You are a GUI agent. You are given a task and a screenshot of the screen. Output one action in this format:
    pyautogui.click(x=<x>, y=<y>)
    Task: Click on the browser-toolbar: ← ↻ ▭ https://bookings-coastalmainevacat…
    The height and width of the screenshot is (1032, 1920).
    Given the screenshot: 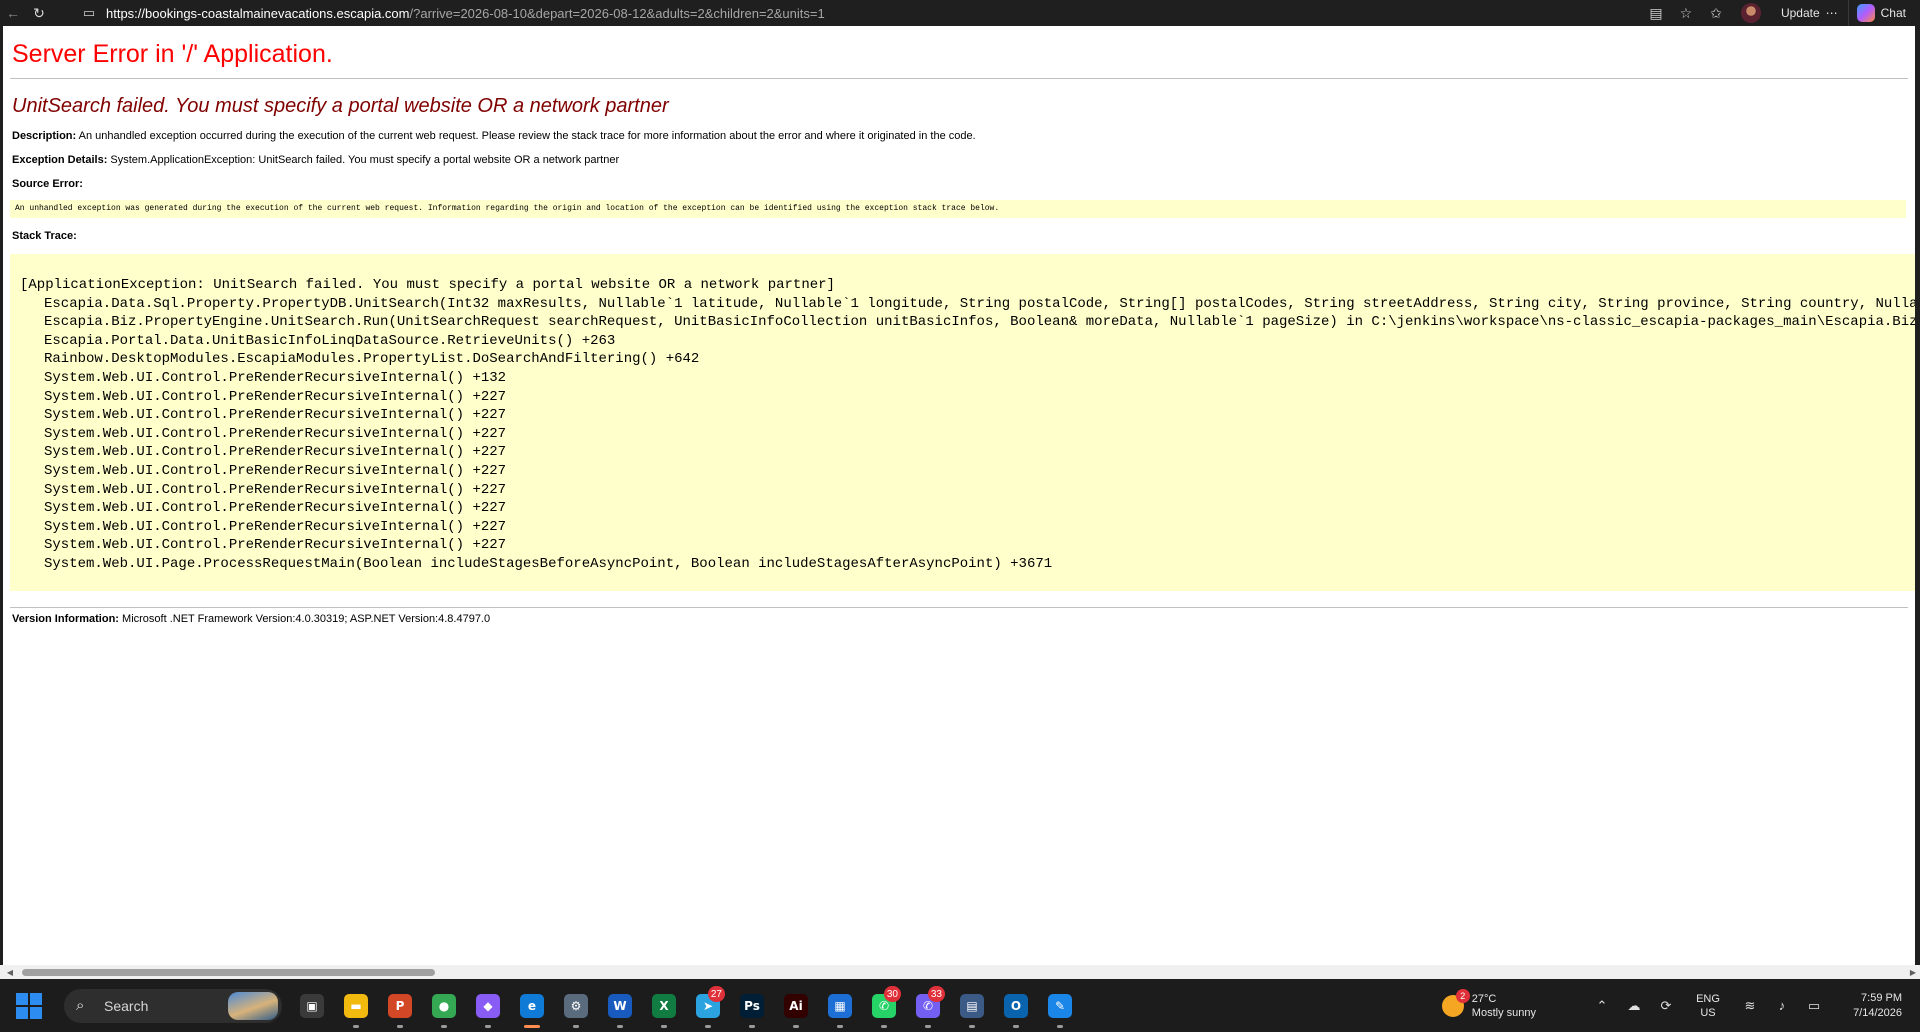 What is the action you would take?
    pyautogui.click(x=960, y=13)
    